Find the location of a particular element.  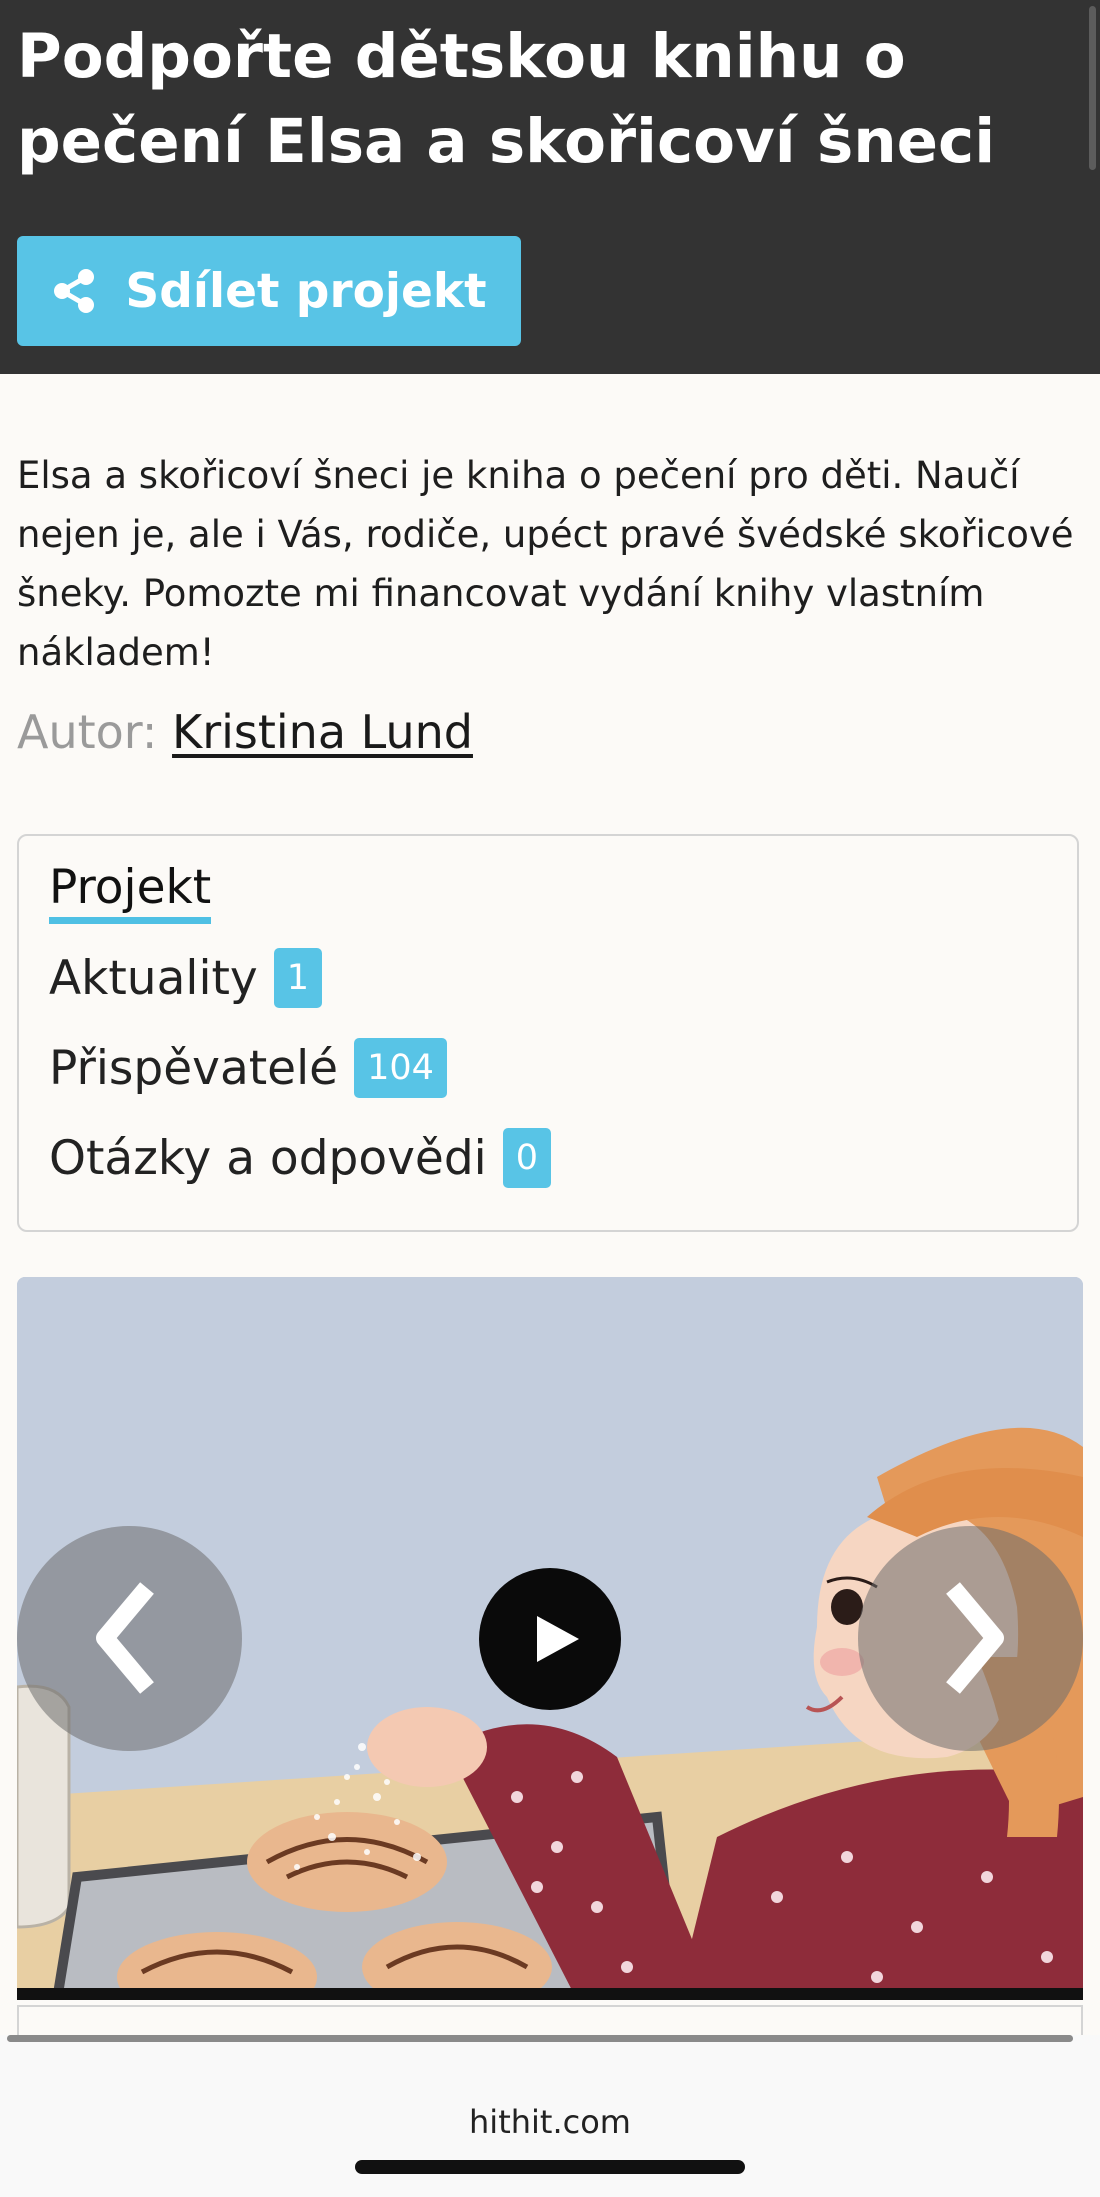

tab-prispevatele-label: Přispěvatelé is located at coordinates (194, 1068).